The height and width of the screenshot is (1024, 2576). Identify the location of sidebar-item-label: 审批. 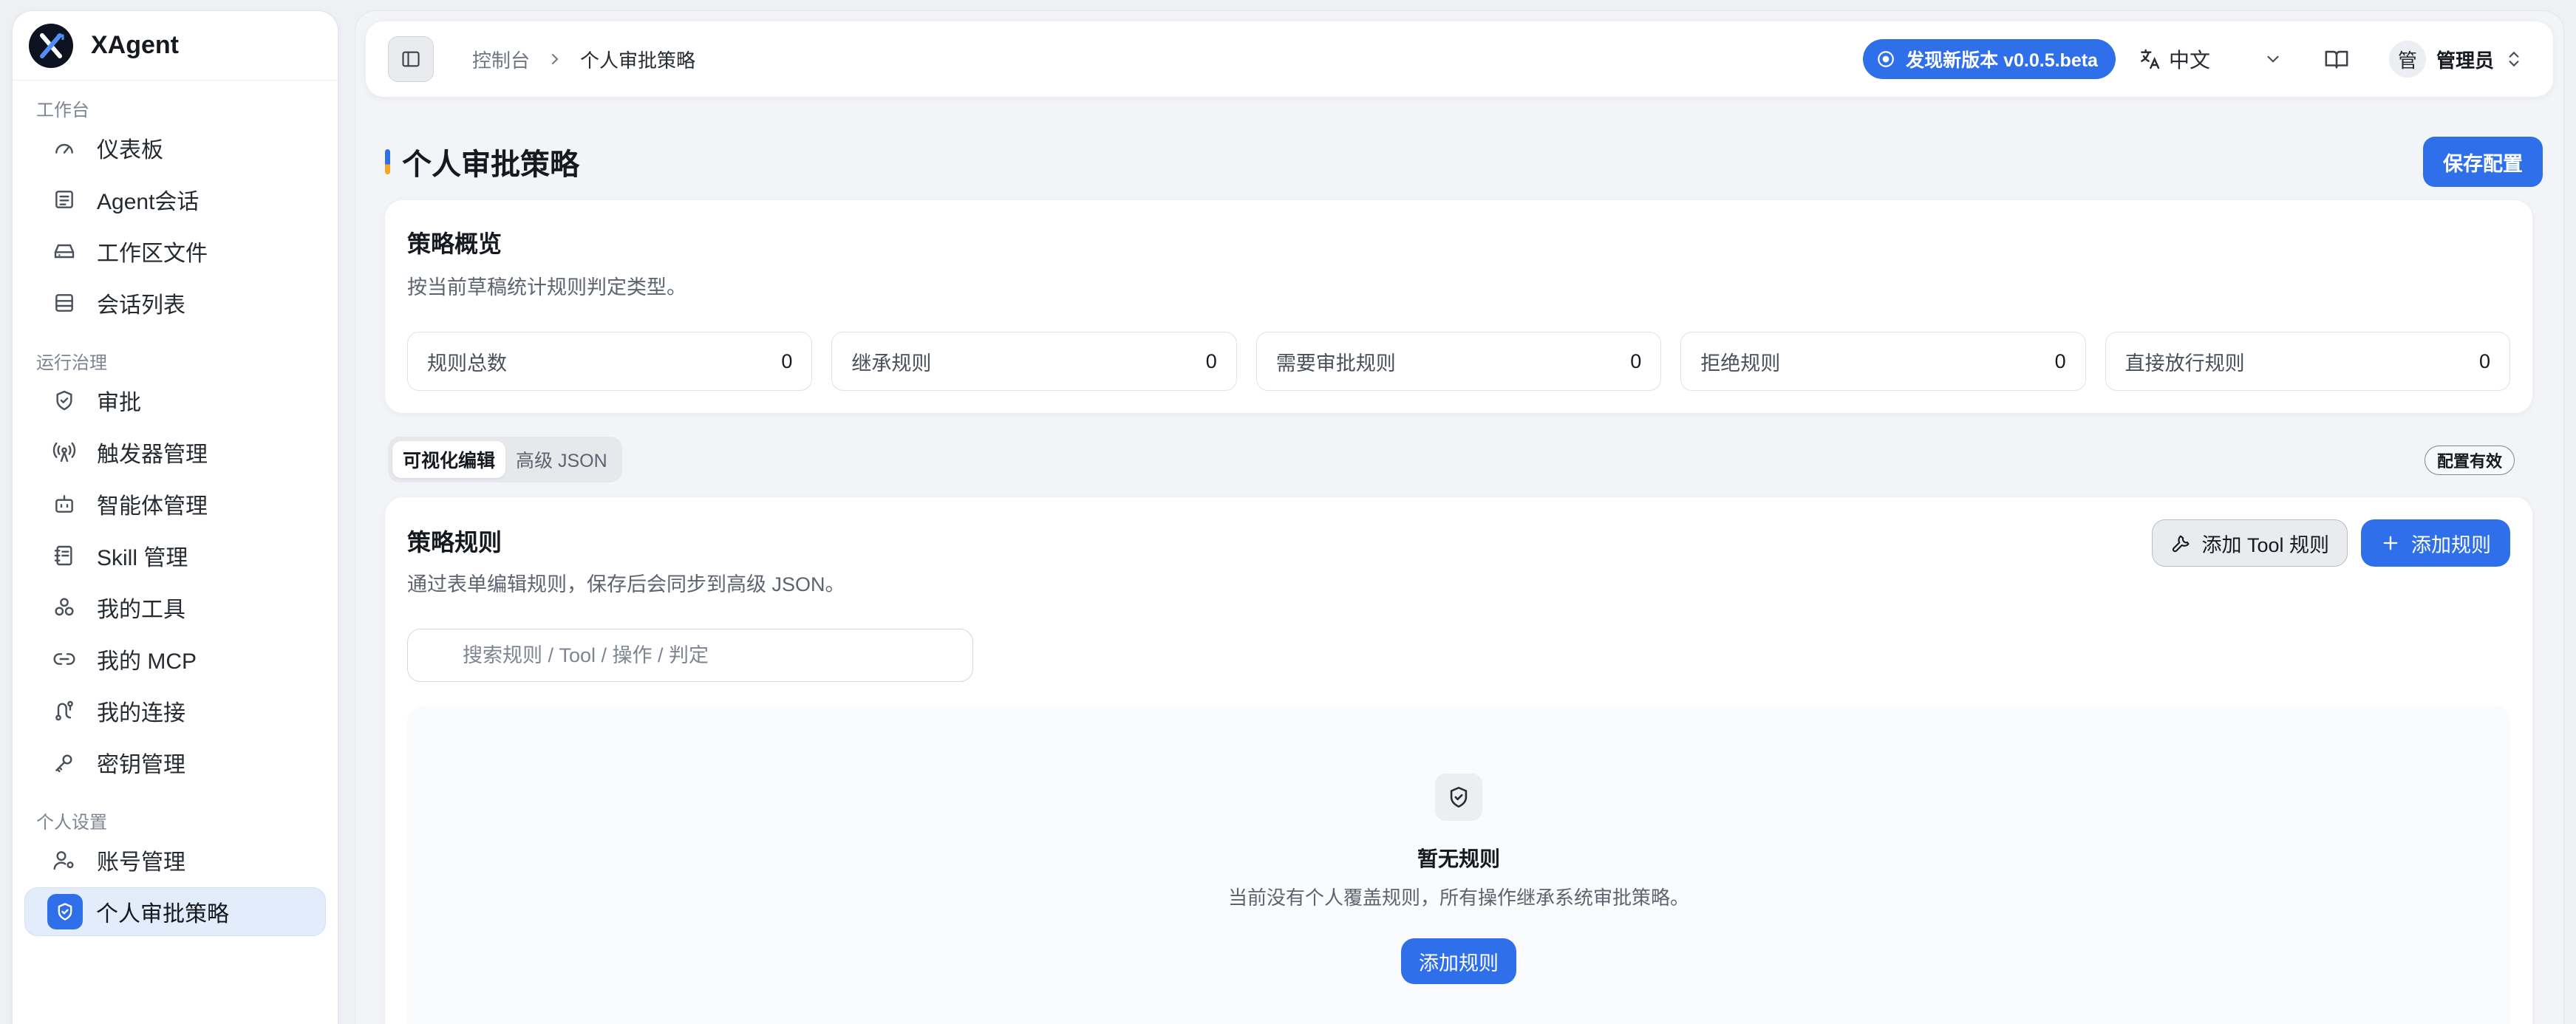
(119, 403).